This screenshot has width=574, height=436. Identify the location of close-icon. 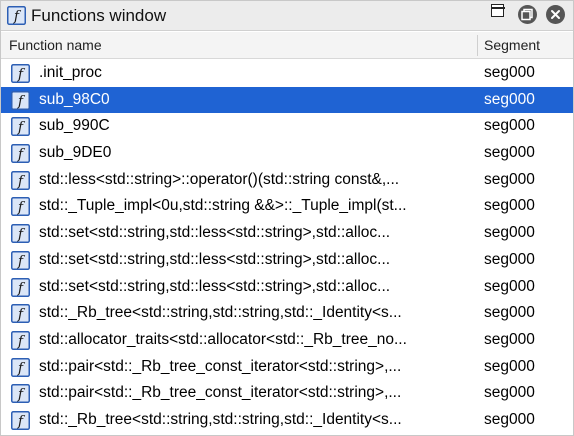
(555, 14).